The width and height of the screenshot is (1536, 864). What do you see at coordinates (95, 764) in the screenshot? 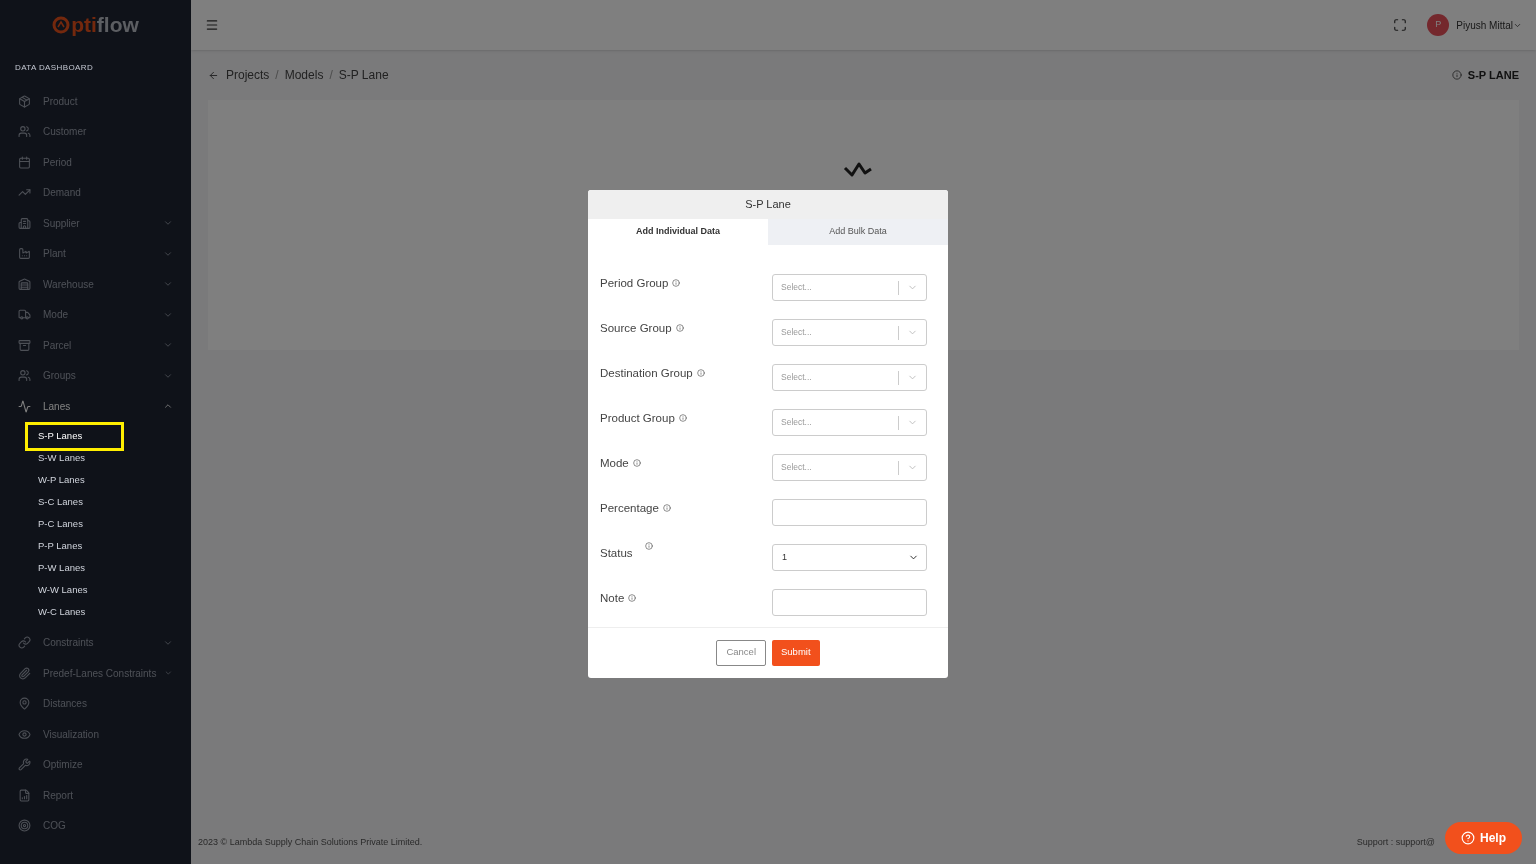
I see `sidebar-item: Optimize` at bounding box center [95, 764].